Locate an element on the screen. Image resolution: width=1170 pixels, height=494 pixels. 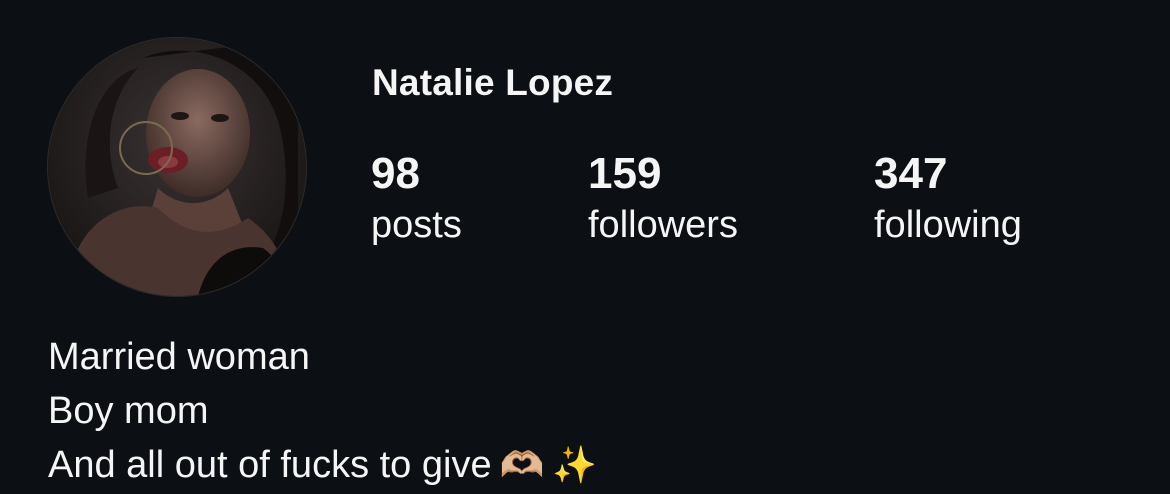
posts-label: posts is located at coordinates (416, 225).